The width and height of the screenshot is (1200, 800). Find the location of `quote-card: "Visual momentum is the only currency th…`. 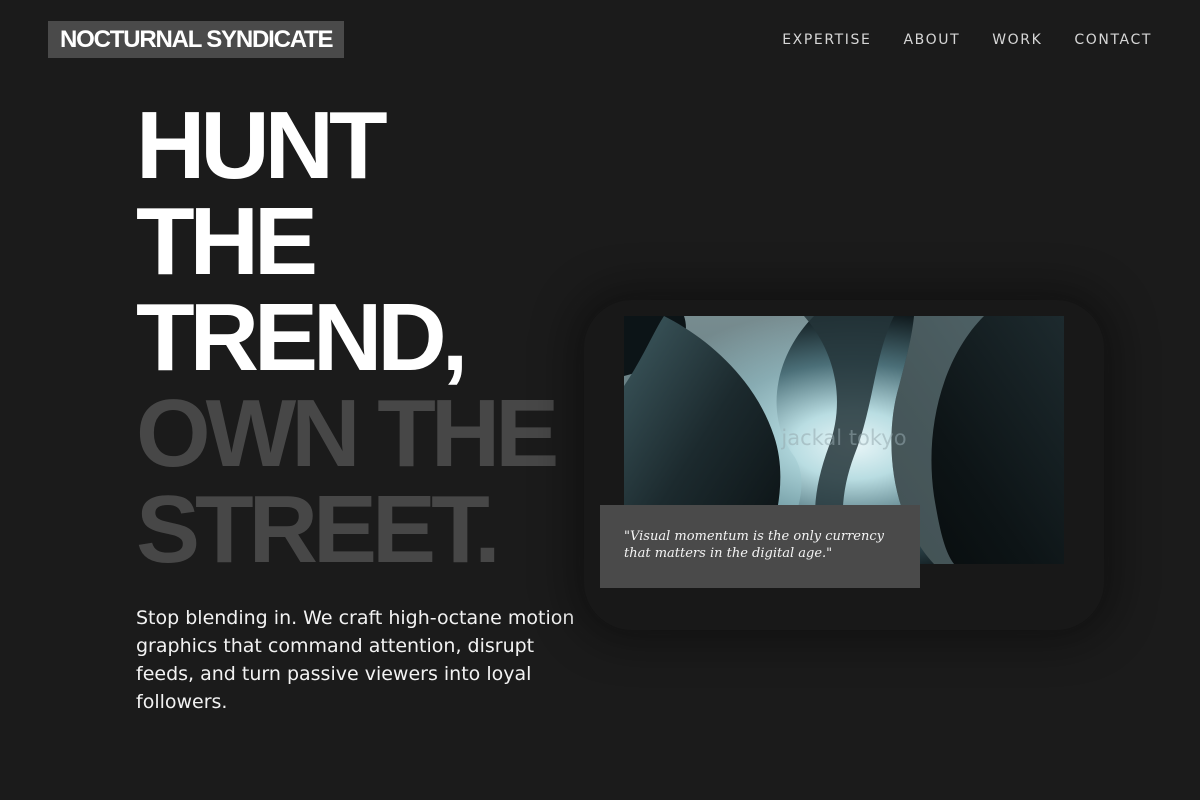

quote-card: "Visual momentum is the only currency th… is located at coordinates (760, 546).